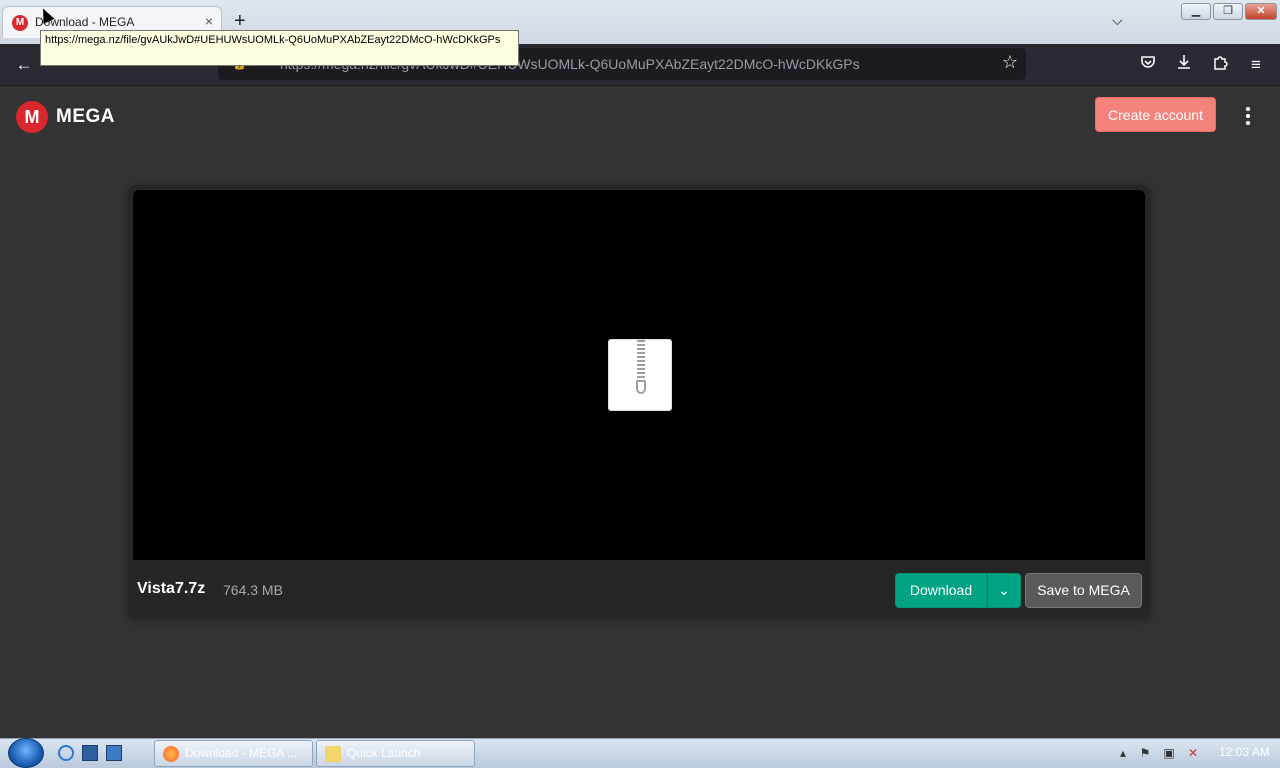 This screenshot has width=1280, height=768. Describe the element at coordinates (640, 375) in the screenshot. I see `zip-file-icon` at that location.